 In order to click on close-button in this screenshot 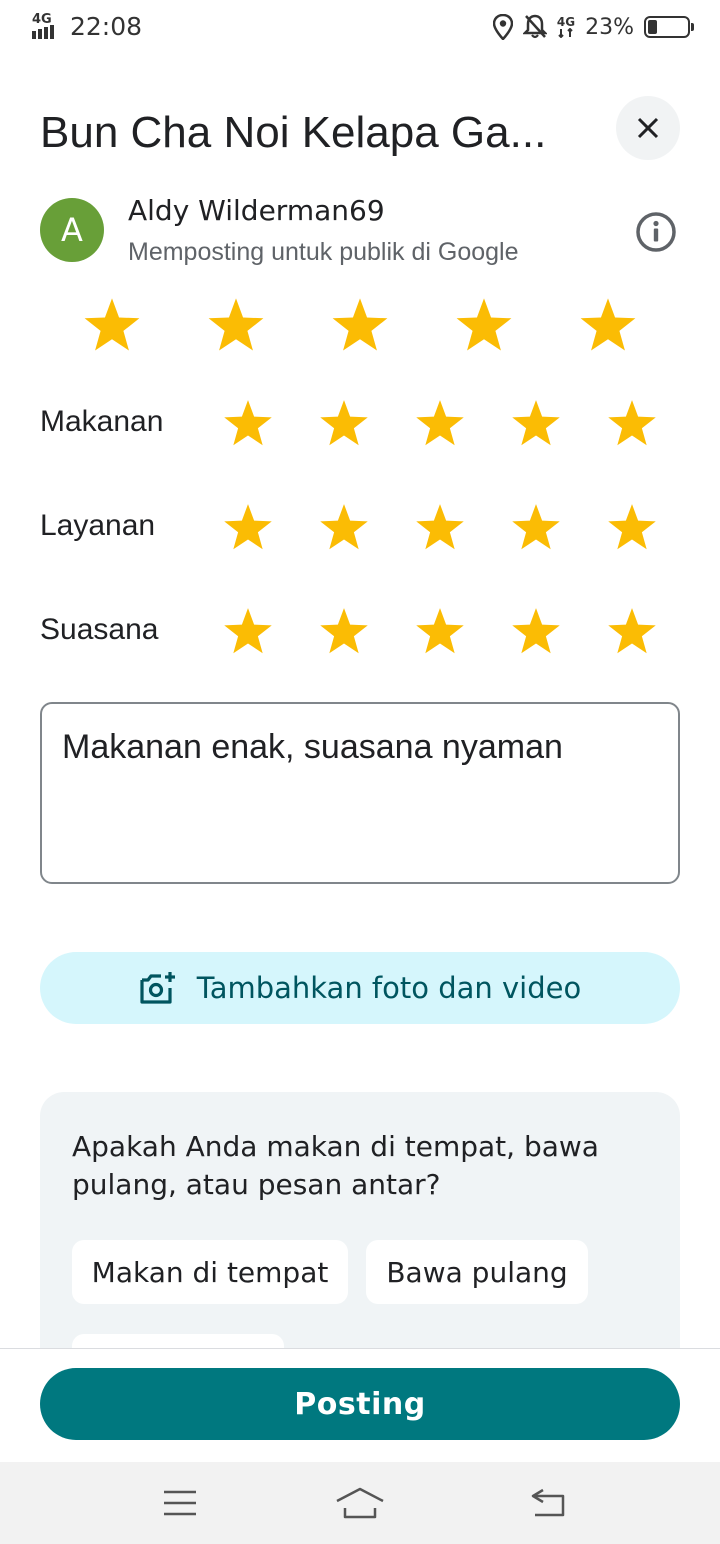, I will do `click(648, 128)`.